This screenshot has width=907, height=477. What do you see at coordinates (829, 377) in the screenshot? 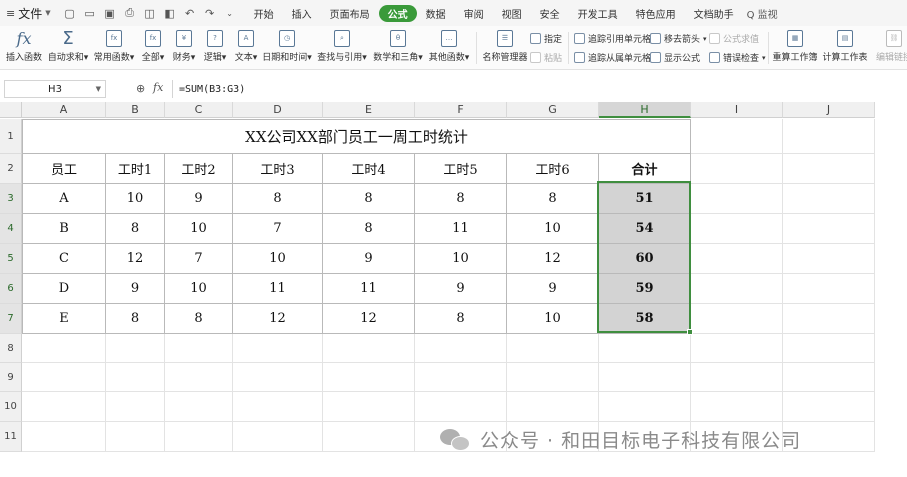
I see `cell-j9` at bounding box center [829, 377].